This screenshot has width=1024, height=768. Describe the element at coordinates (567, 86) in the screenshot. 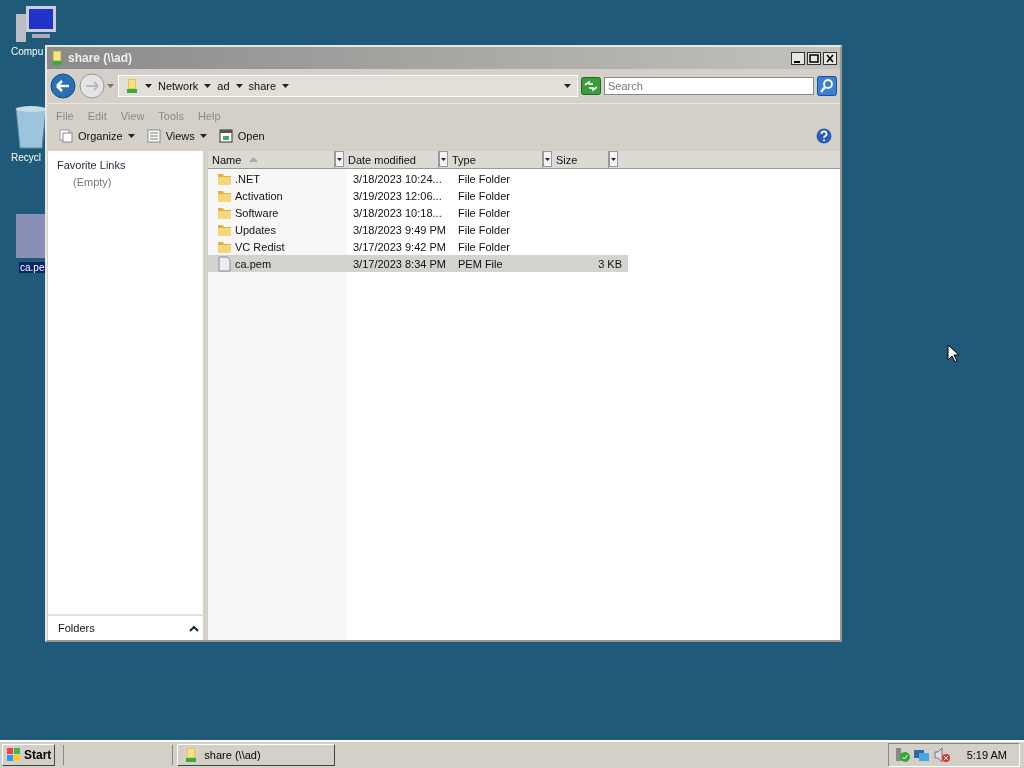

I see `dropdown-caret-icon` at that location.